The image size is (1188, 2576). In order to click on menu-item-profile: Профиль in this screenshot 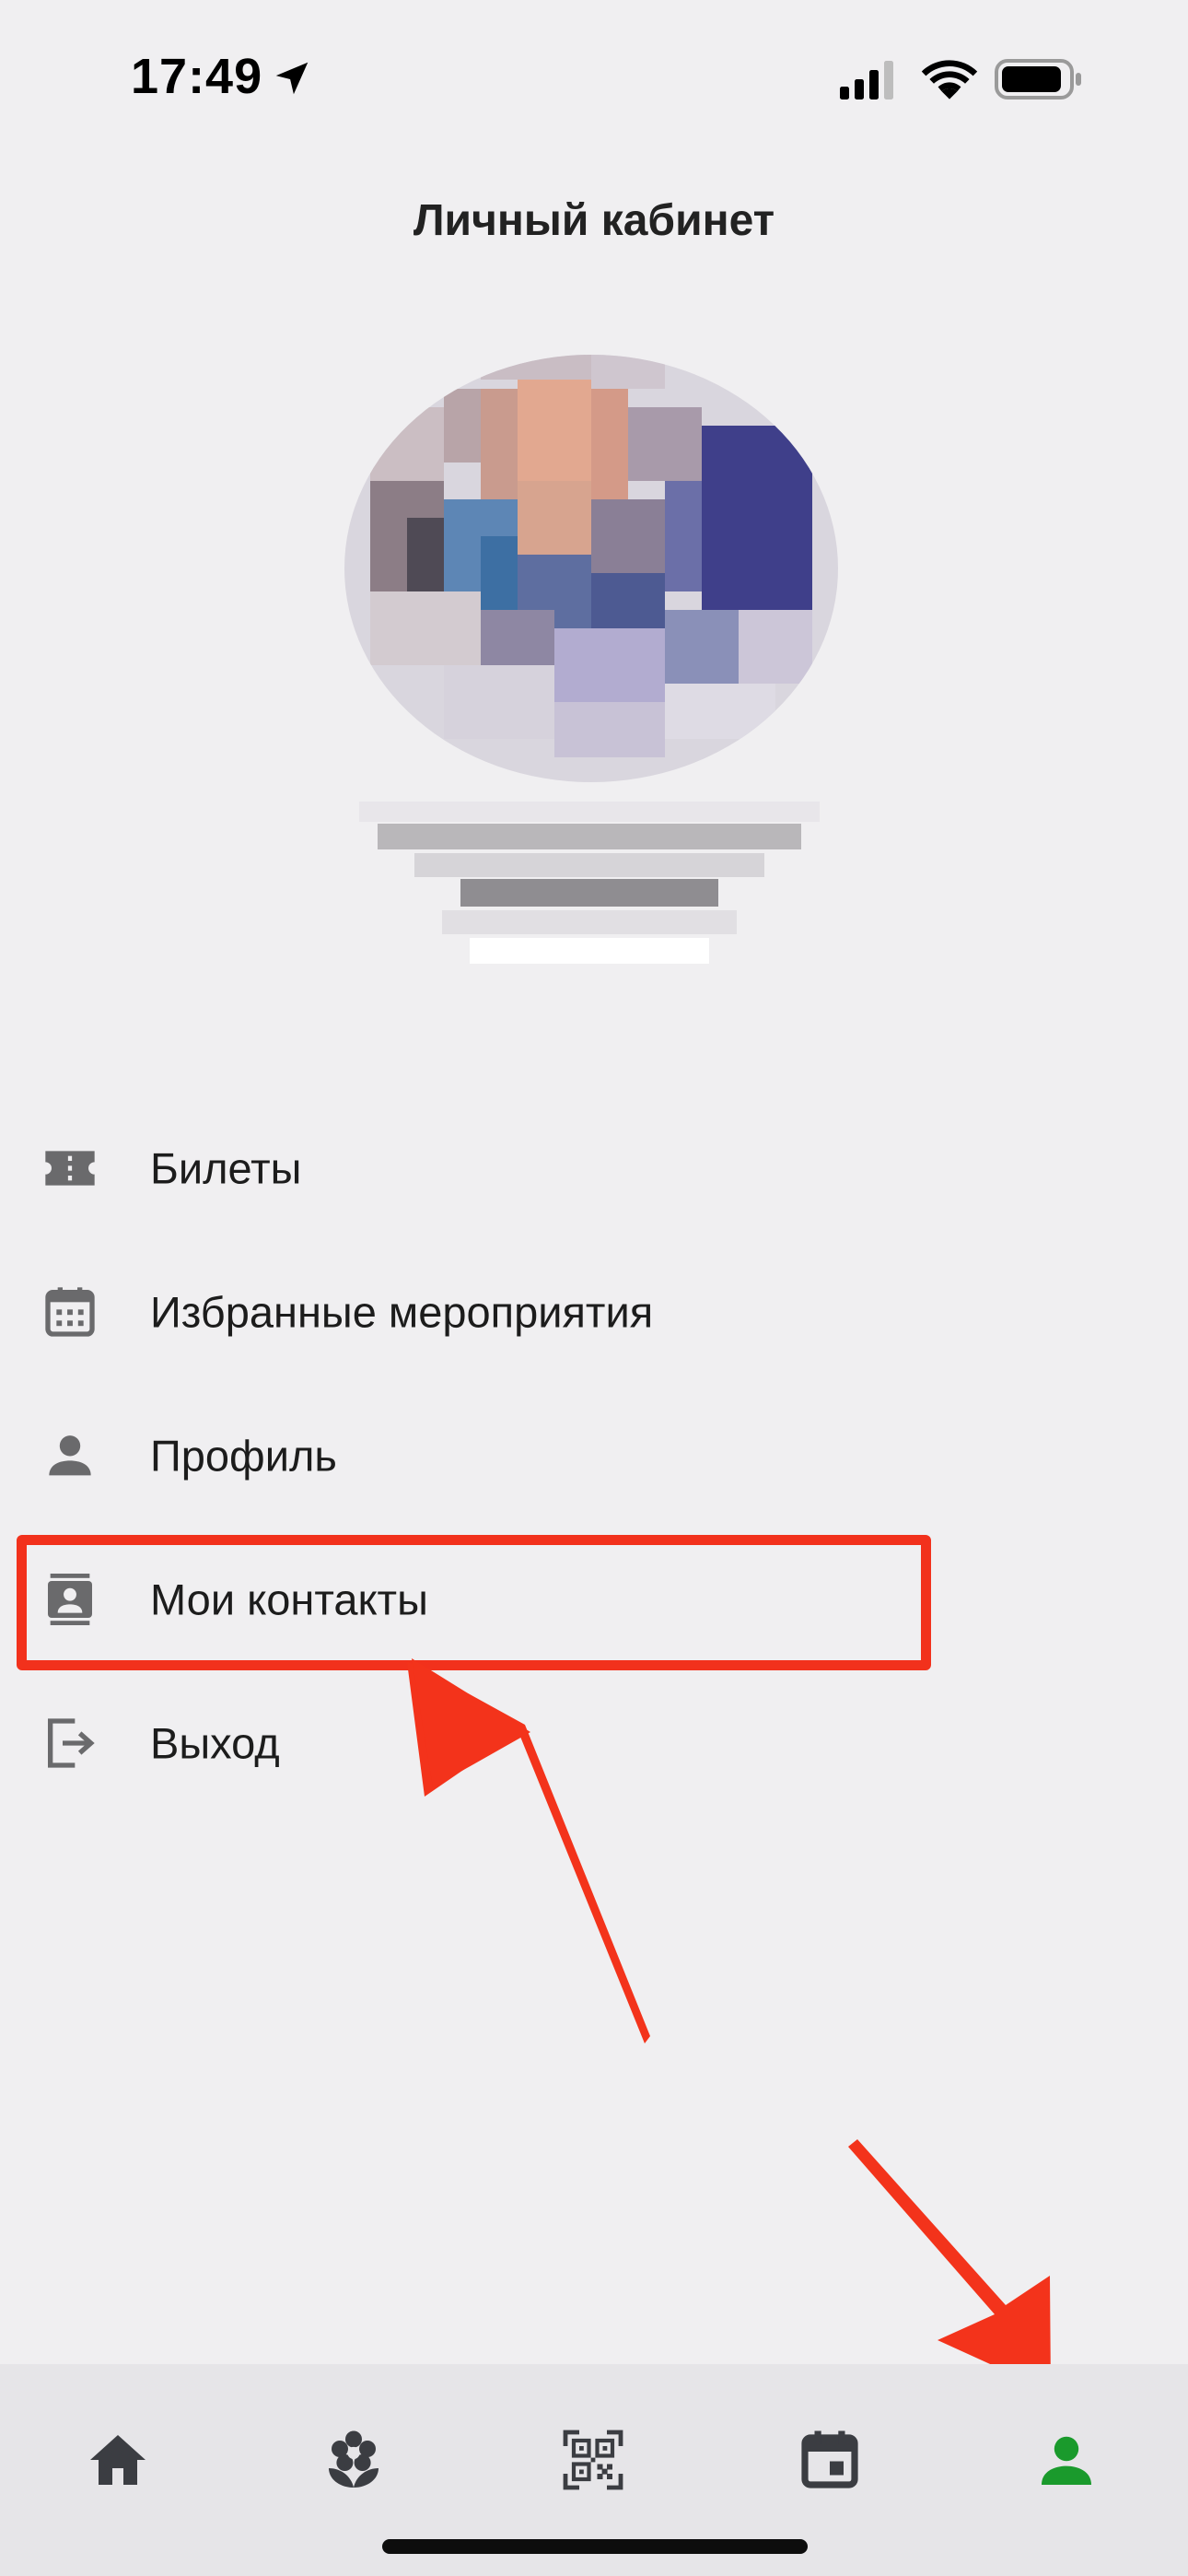, I will do `click(594, 1456)`.